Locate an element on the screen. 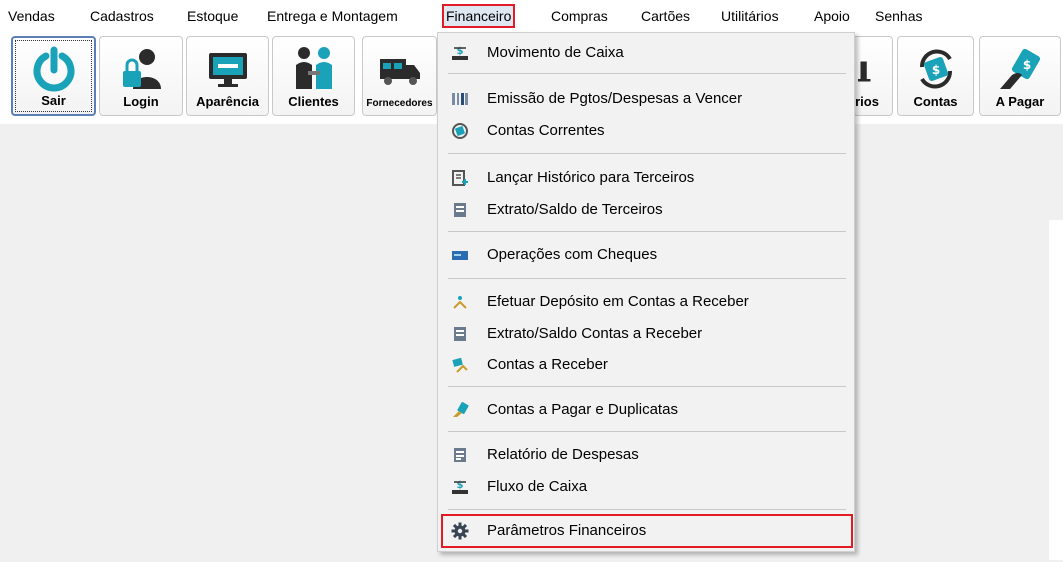  menu-item-fluxo-caixa: $ Fluxo de Caixa is located at coordinates (646, 487).